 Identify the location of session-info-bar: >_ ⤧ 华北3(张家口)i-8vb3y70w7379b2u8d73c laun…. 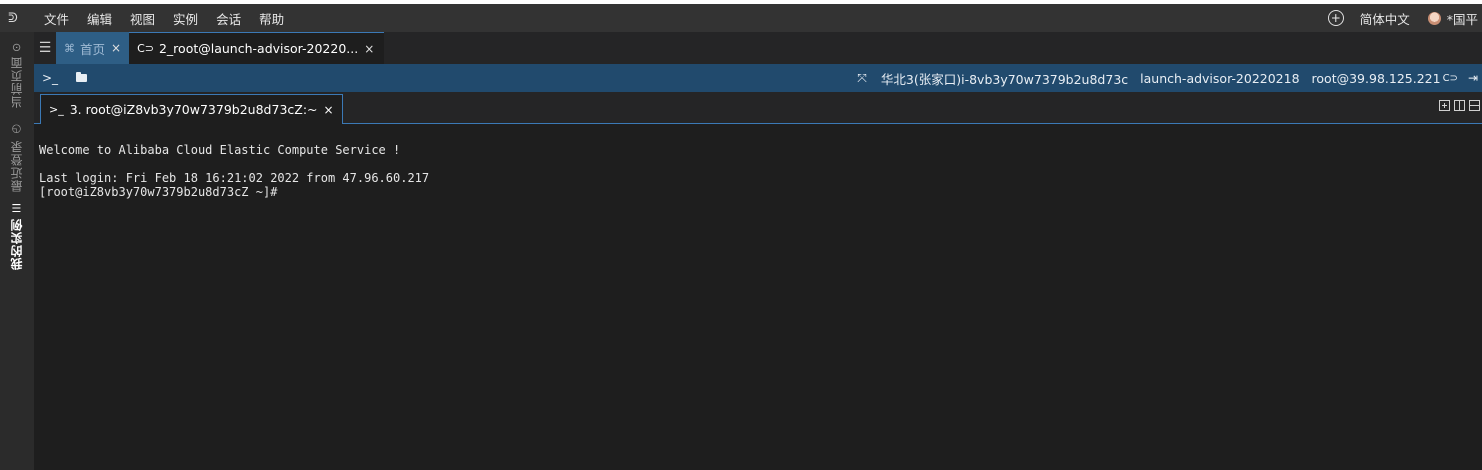
(758, 78).